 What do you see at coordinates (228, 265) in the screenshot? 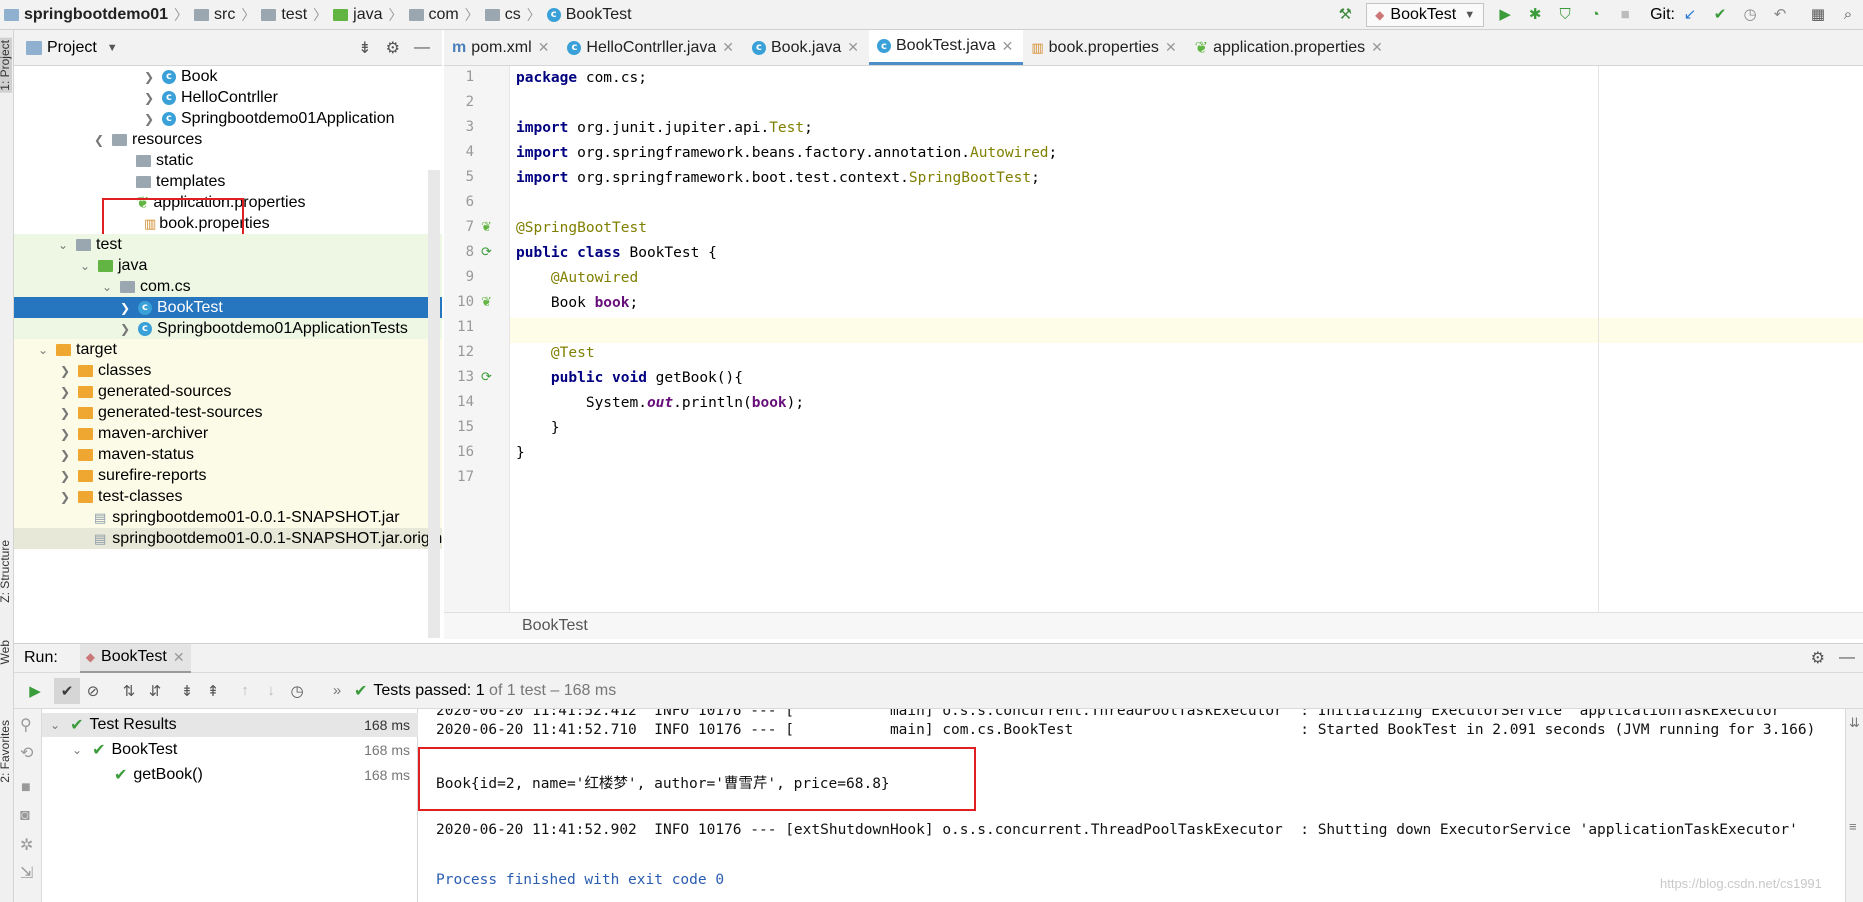
I see `tree-item-java: ⌄ java` at bounding box center [228, 265].